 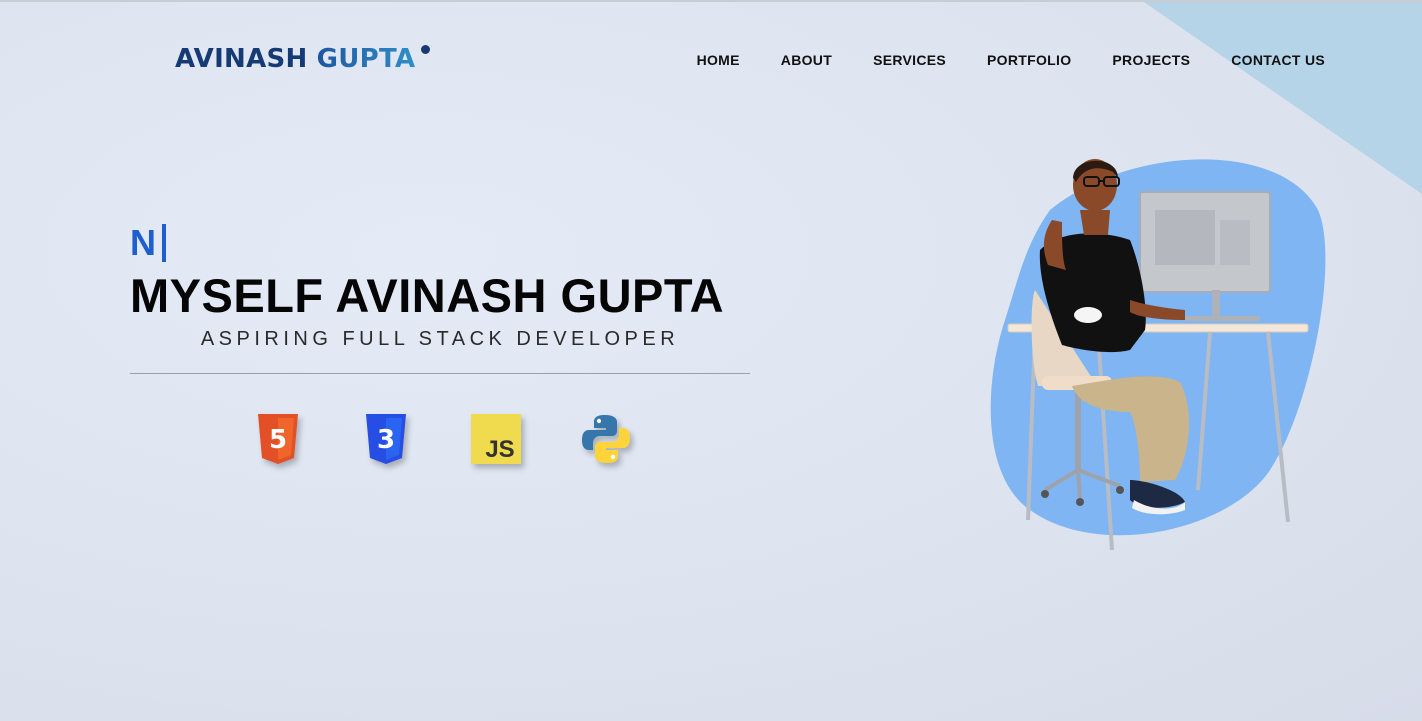 I want to click on hero-divider, so click(x=440, y=373).